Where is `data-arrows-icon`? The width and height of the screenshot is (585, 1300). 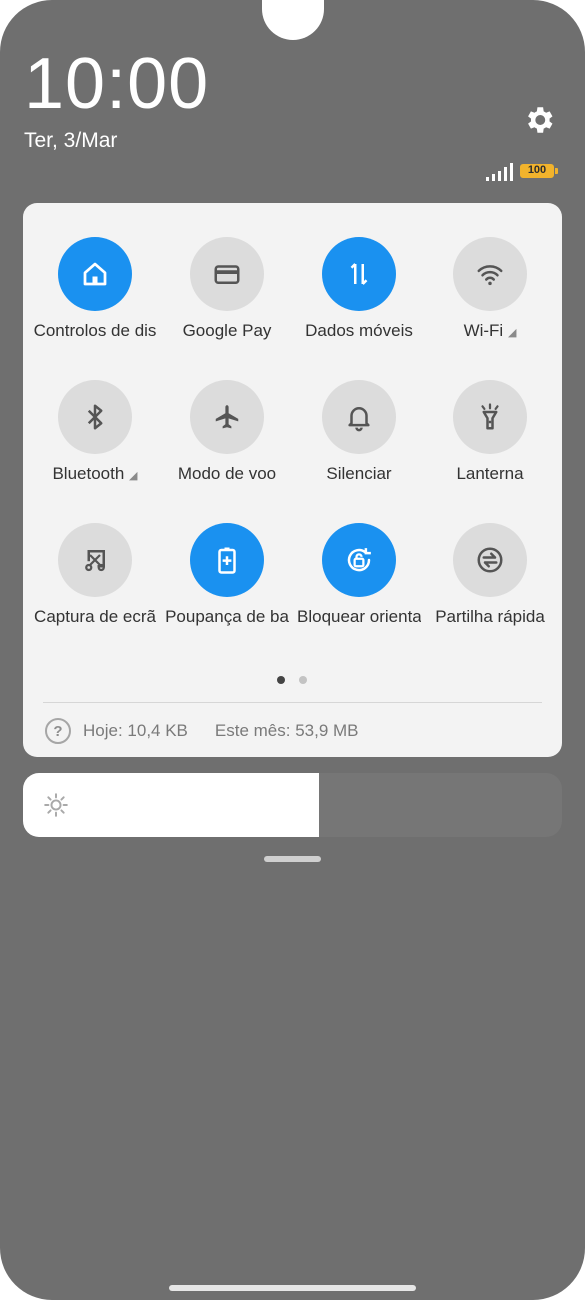 data-arrows-icon is located at coordinates (359, 274).